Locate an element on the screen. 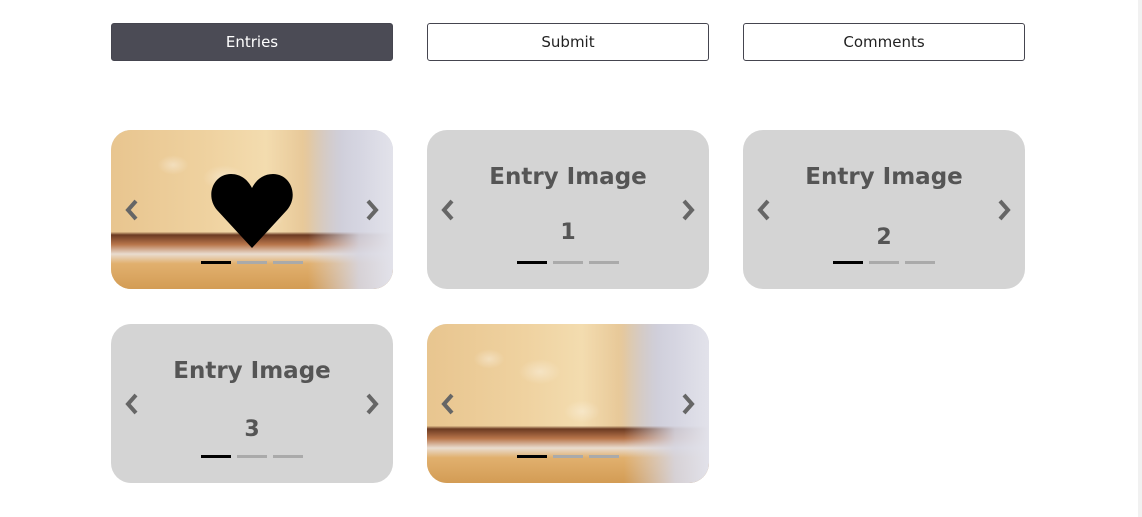 The image size is (1142, 517). entry-card: Entry Image 3 is located at coordinates (252, 403).